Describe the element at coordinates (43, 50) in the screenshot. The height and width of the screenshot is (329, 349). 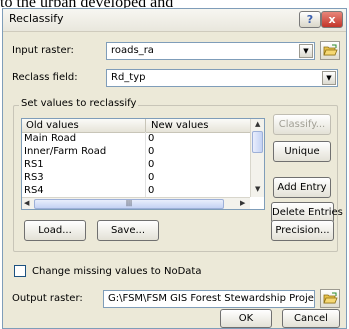
I see `input-raster-label: Input raster:` at that location.